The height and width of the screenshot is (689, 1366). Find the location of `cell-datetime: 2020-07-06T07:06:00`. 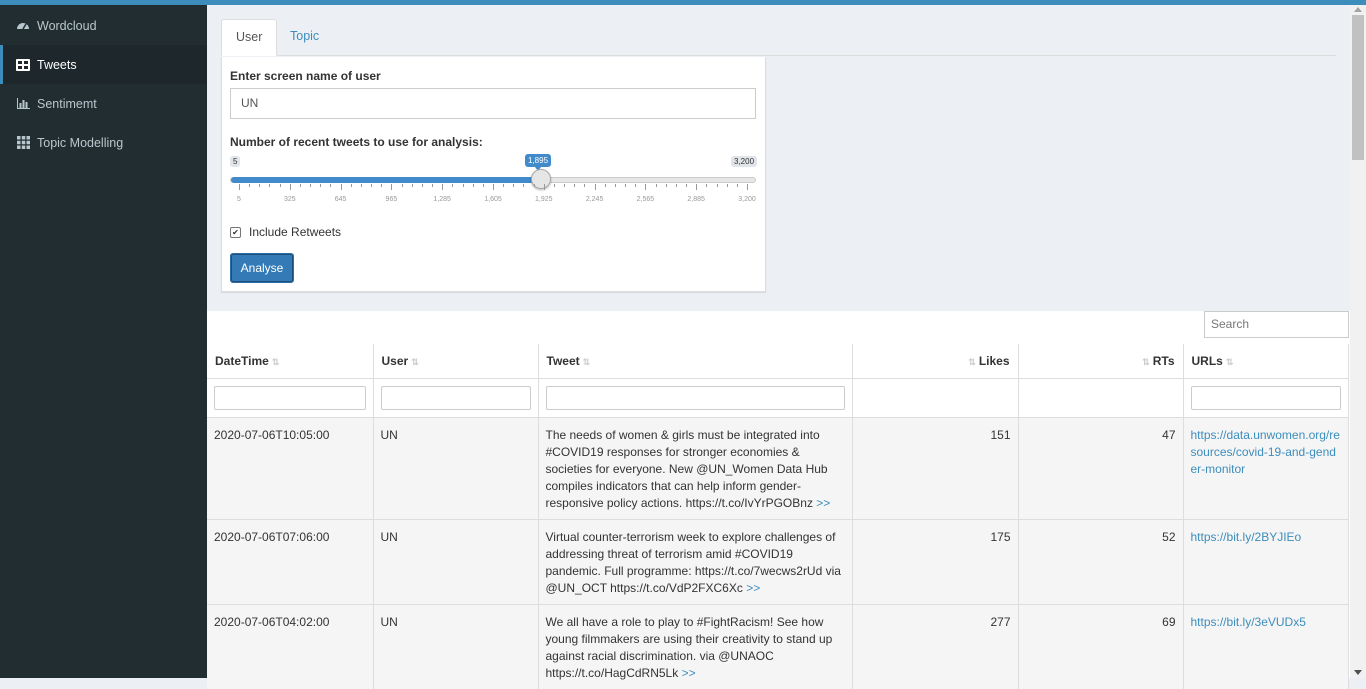

cell-datetime: 2020-07-06T07:06:00 is located at coordinates (290, 562).